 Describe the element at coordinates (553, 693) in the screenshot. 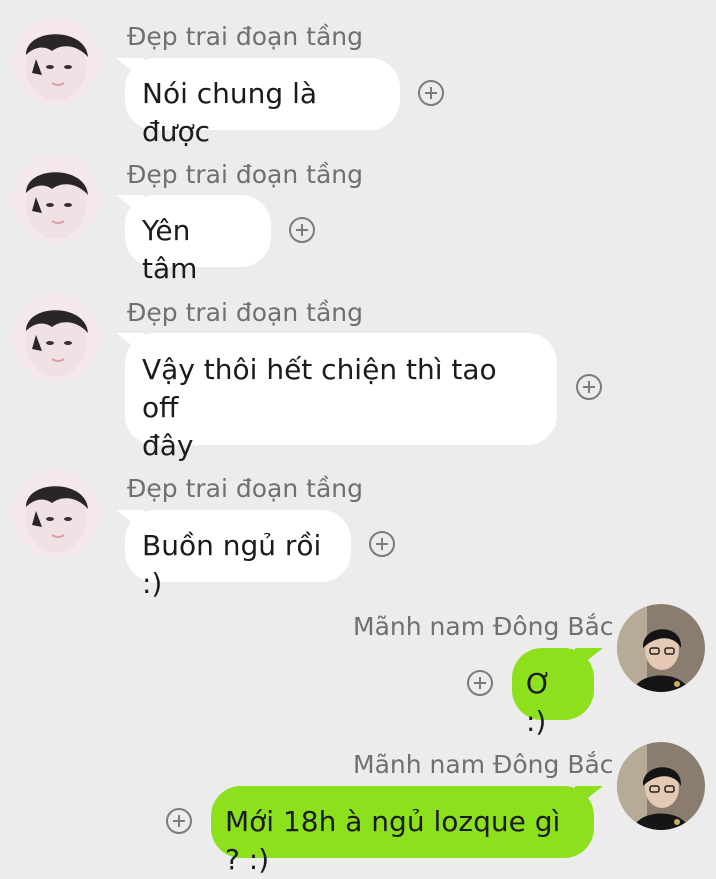

I see `message-bubble: Ơ :)` at that location.